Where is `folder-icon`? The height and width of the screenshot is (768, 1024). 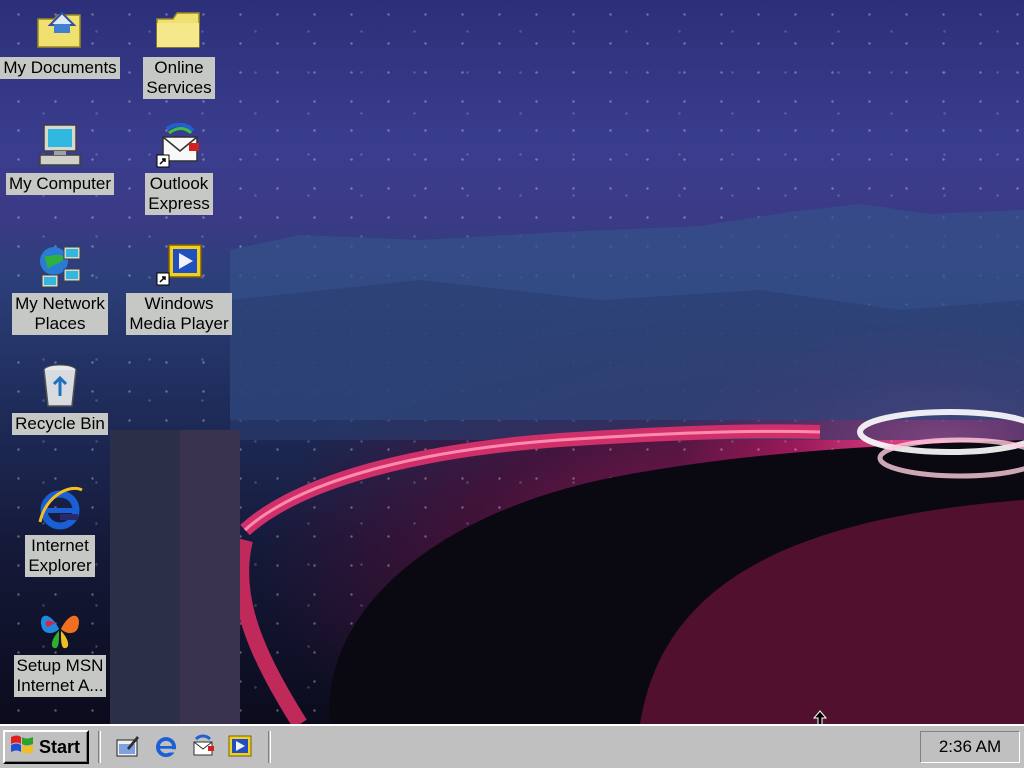 folder-icon is located at coordinates (179, 30).